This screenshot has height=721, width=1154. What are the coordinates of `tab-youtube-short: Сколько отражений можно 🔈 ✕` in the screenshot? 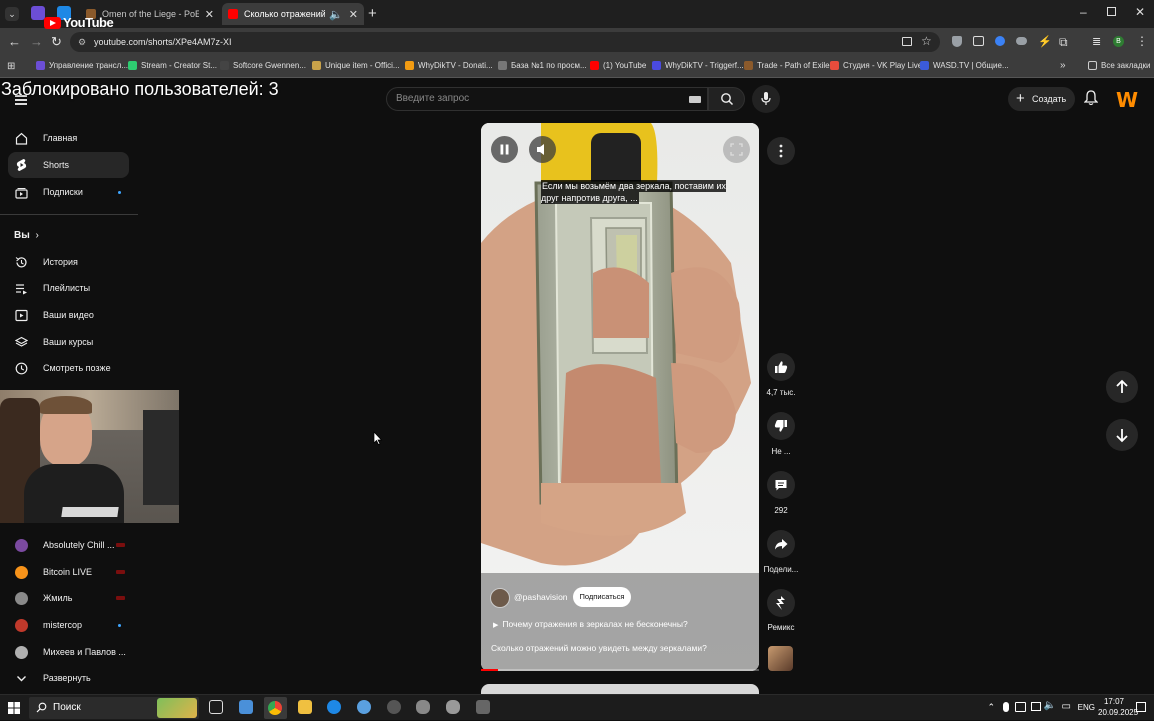 It's located at (293, 14).